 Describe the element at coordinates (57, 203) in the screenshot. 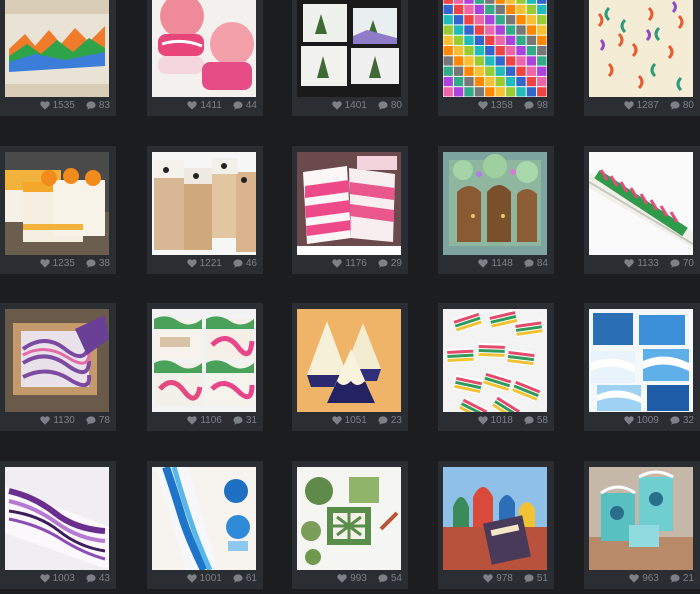

I see `soap-thumbnail-citrus-stack` at that location.